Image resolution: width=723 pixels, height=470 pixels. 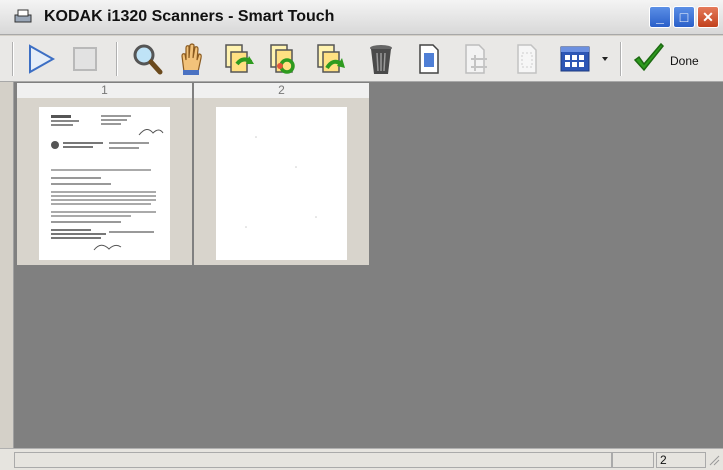 What do you see at coordinates (684, 17) in the screenshot?
I see `maximize-button: □` at bounding box center [684, 17].